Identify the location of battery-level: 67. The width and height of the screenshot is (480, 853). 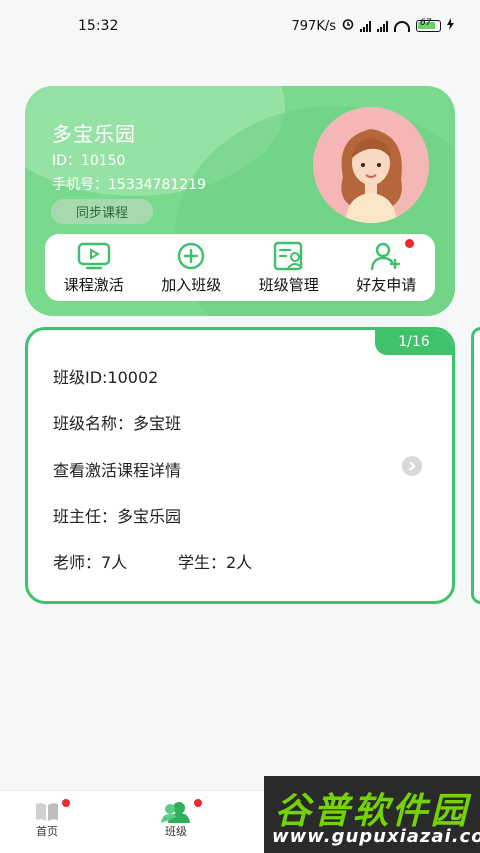
(426, 23).